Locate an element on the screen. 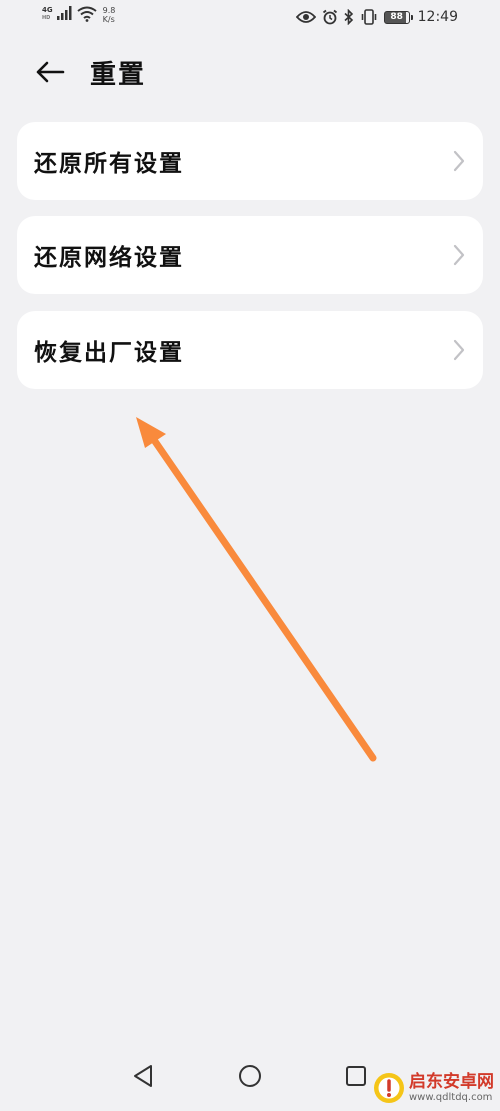 The image size is (500, 1111). menu-item-label: 恢复出厂设置 is located at coordinates (109, 353).